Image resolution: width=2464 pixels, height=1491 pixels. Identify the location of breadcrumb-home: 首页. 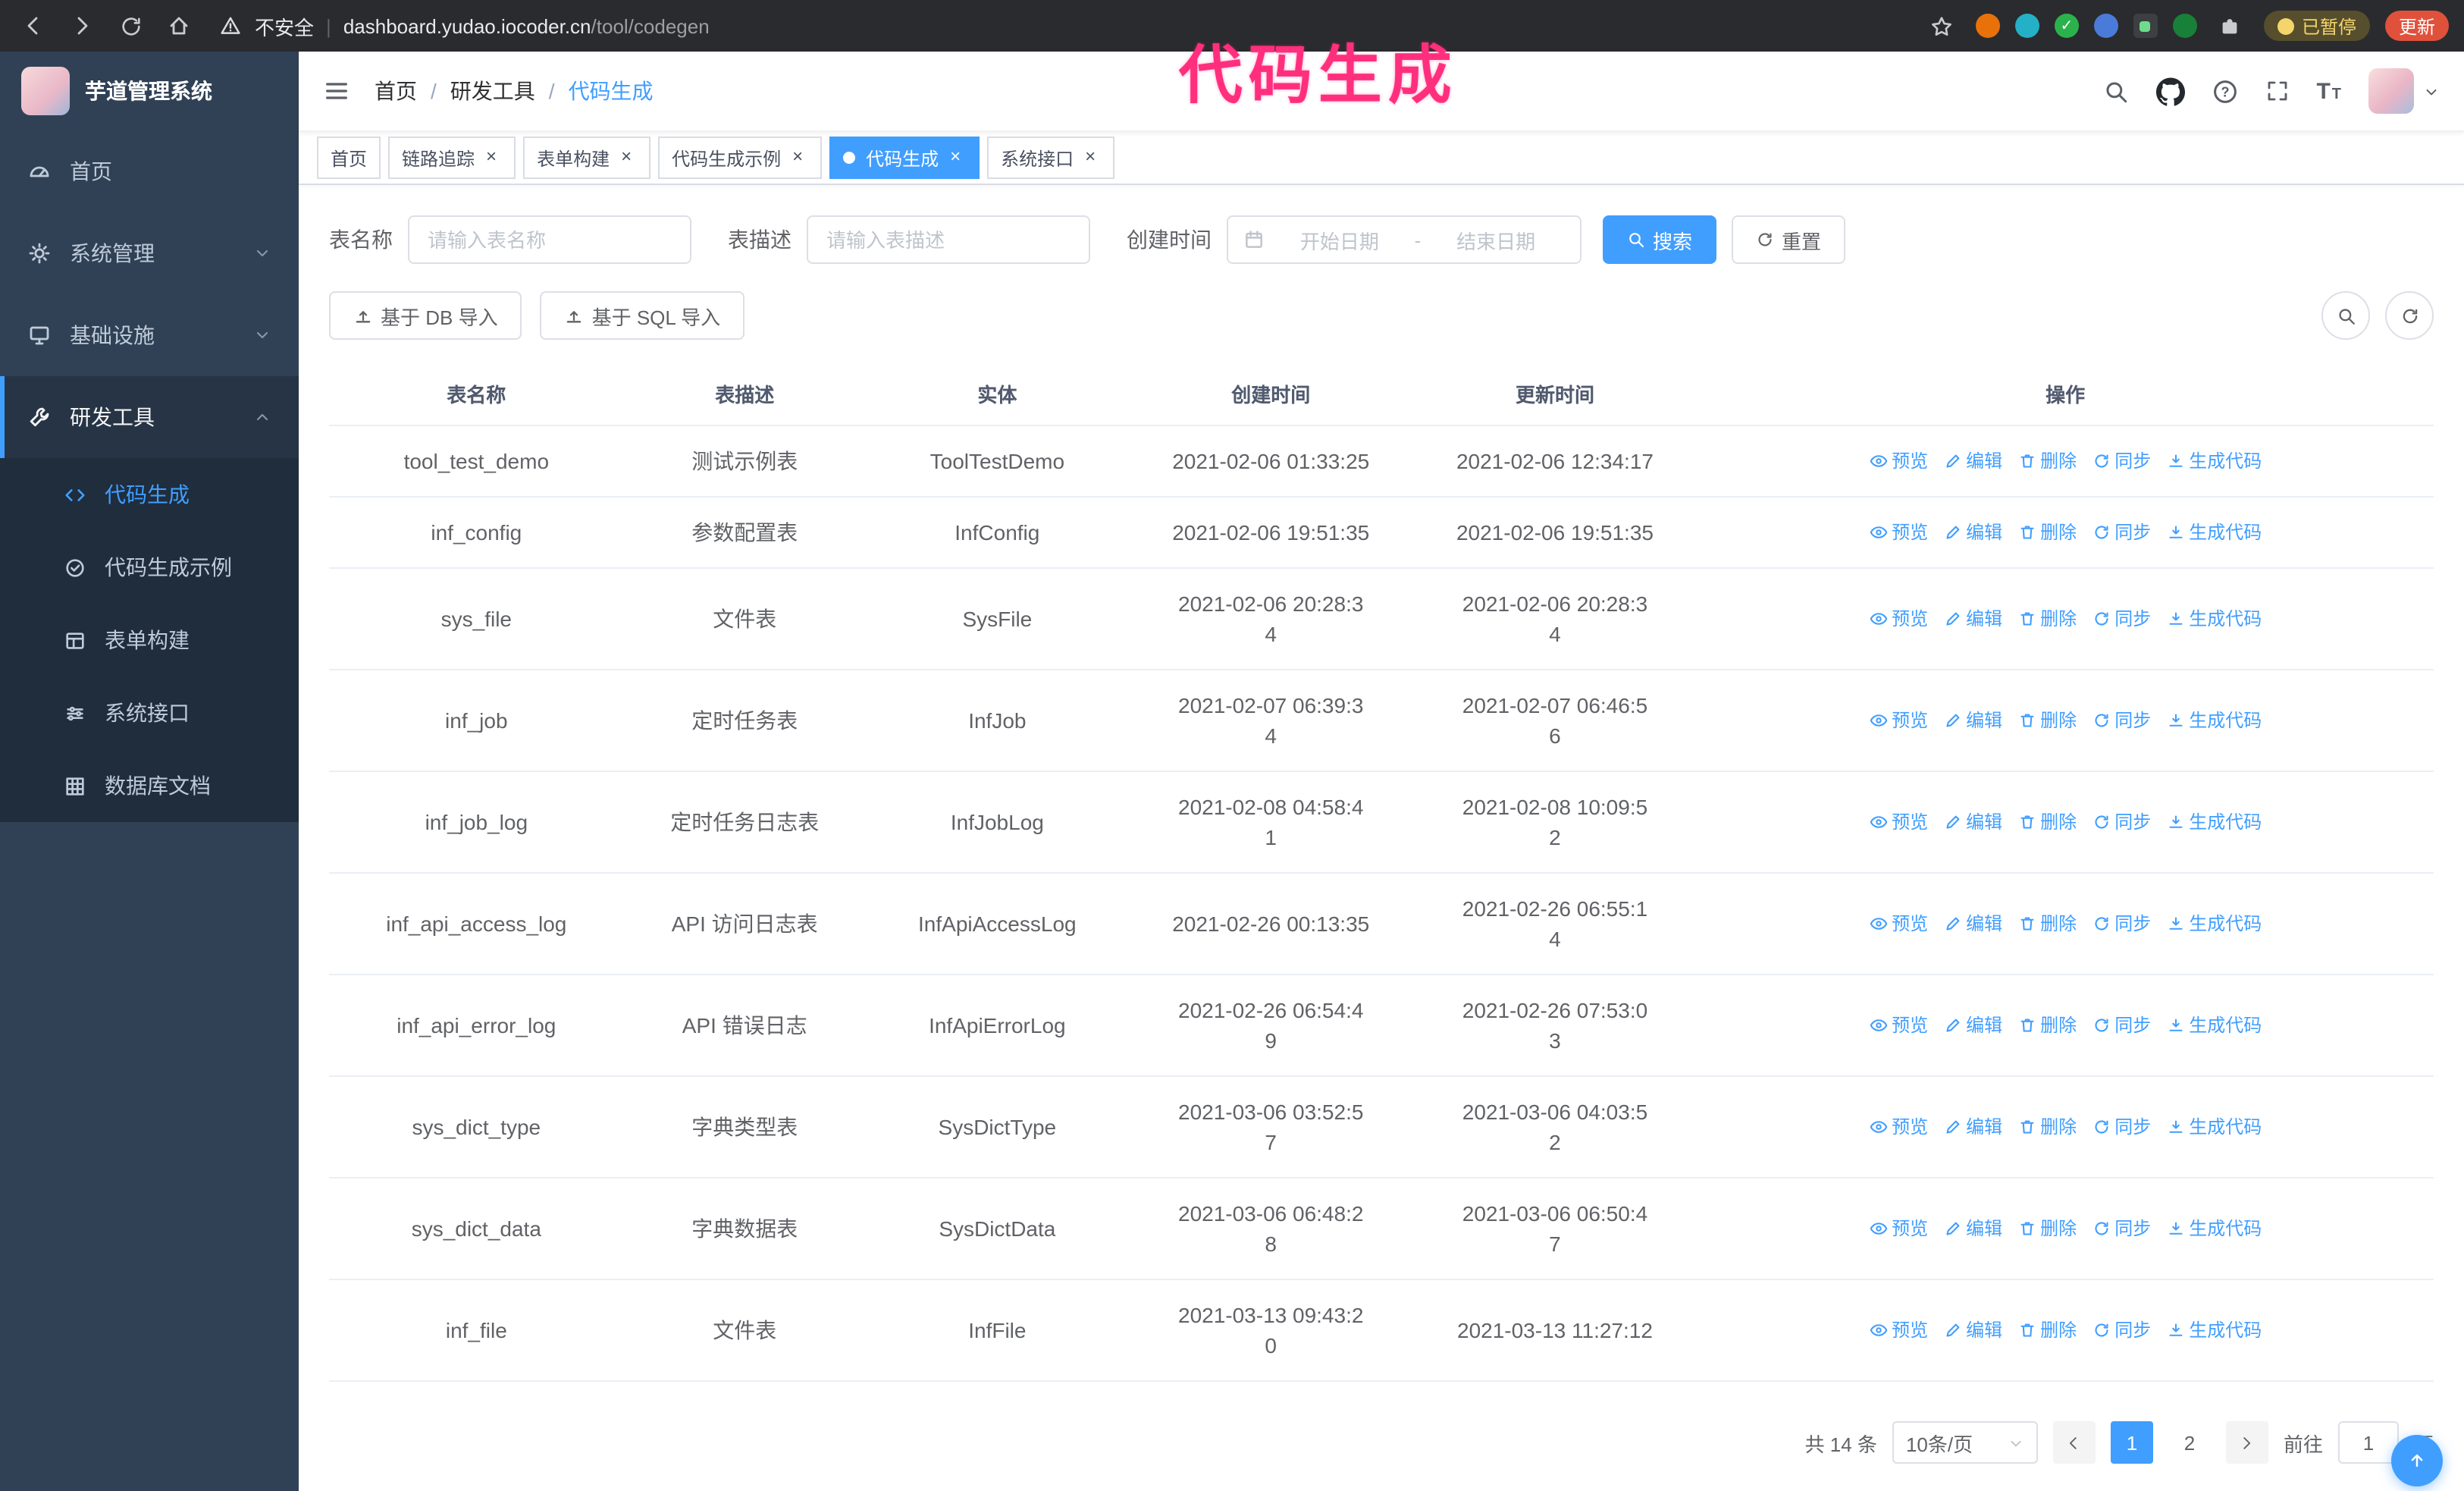
(396, 91).